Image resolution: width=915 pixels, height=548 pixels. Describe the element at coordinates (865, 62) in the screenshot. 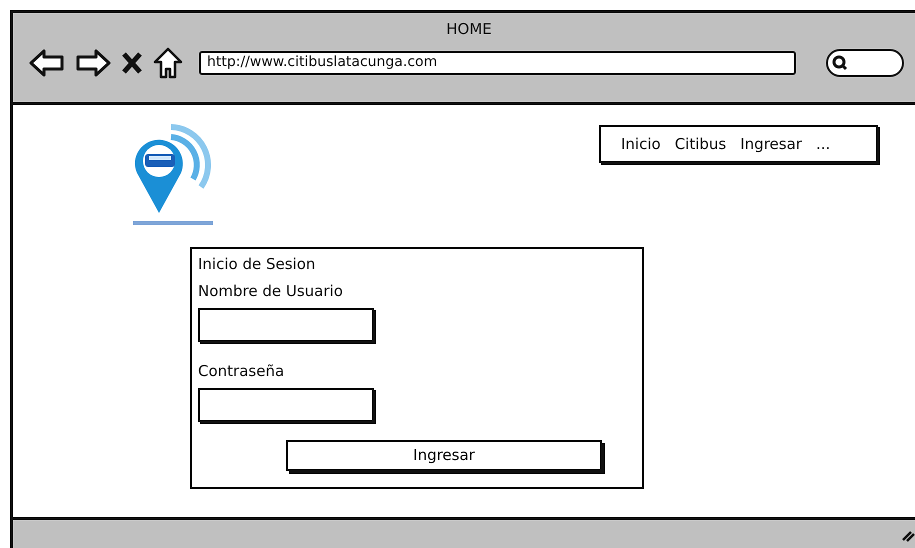

I see `search-field` at that location.